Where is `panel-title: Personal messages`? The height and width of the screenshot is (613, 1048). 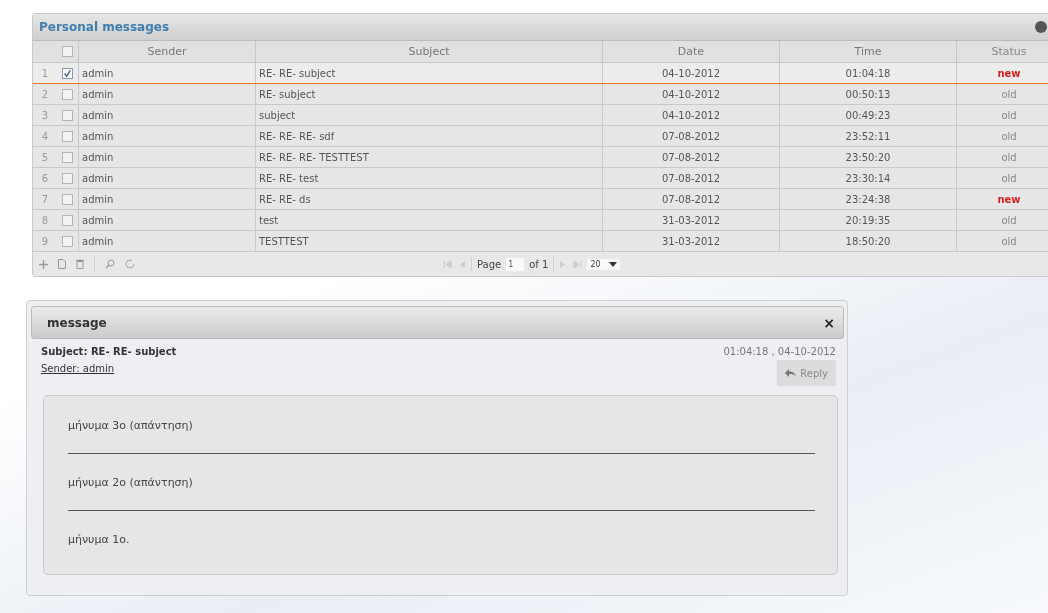
panel-title: Personal messages is located at coordinates (104, 27).